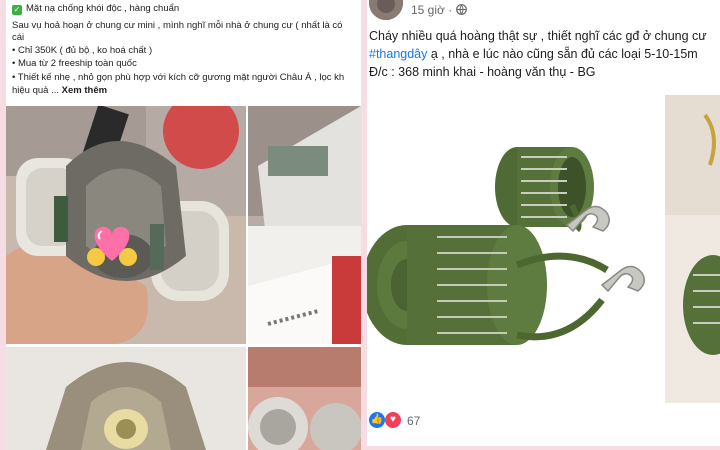 This screenshot has width=720, height=450. I want to click on photo-packaging, so click(304, 225).